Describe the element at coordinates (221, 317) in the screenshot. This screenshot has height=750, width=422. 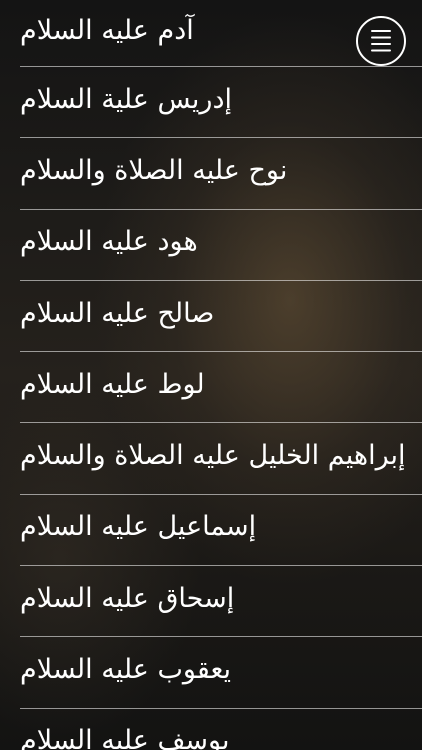
I see `list-item: صالح عليه السلام` at that location.